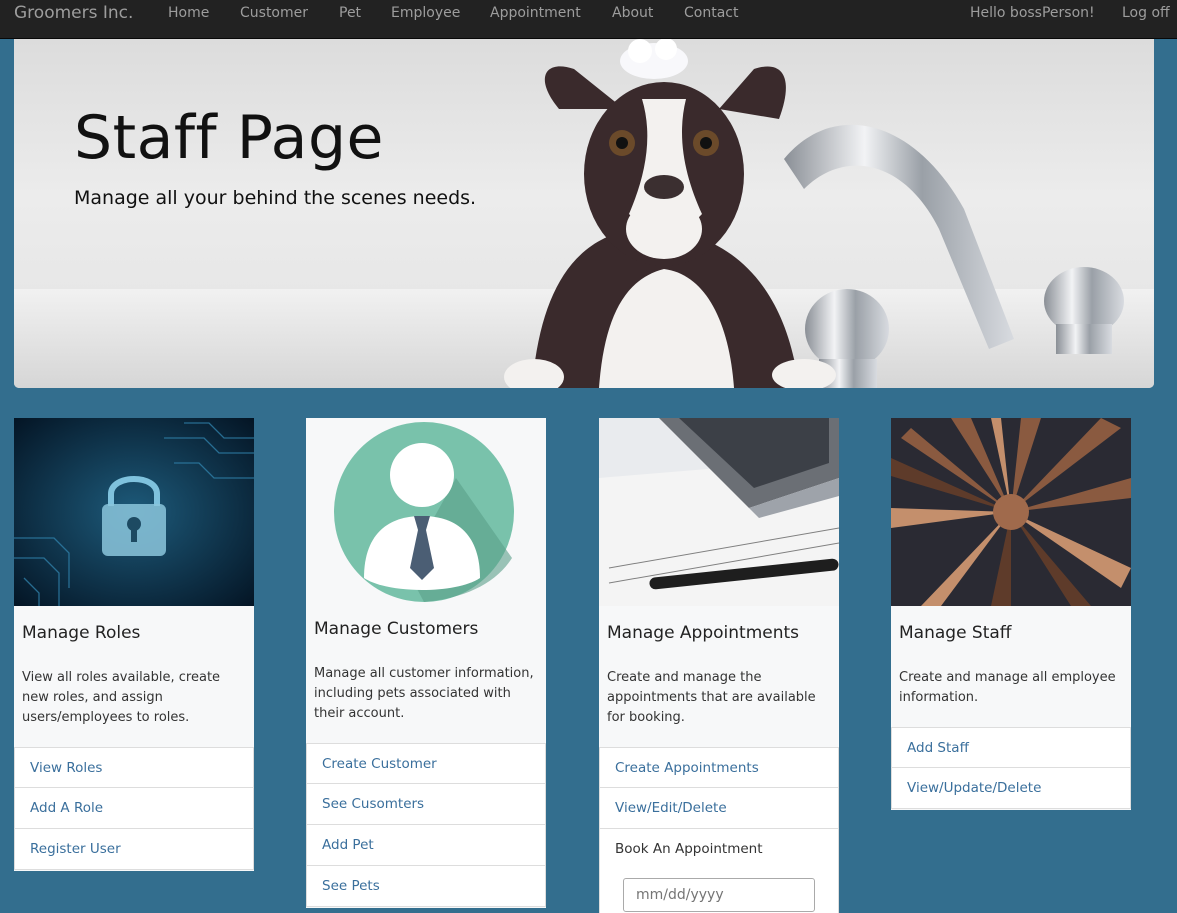 The width and height of the screenshot is (1177, 913). What do you see at coordinates (719, 808) in the screenshot?
I see `view-edit-delete-link: View/Edit/Delete` at bounding box center [719, 808].